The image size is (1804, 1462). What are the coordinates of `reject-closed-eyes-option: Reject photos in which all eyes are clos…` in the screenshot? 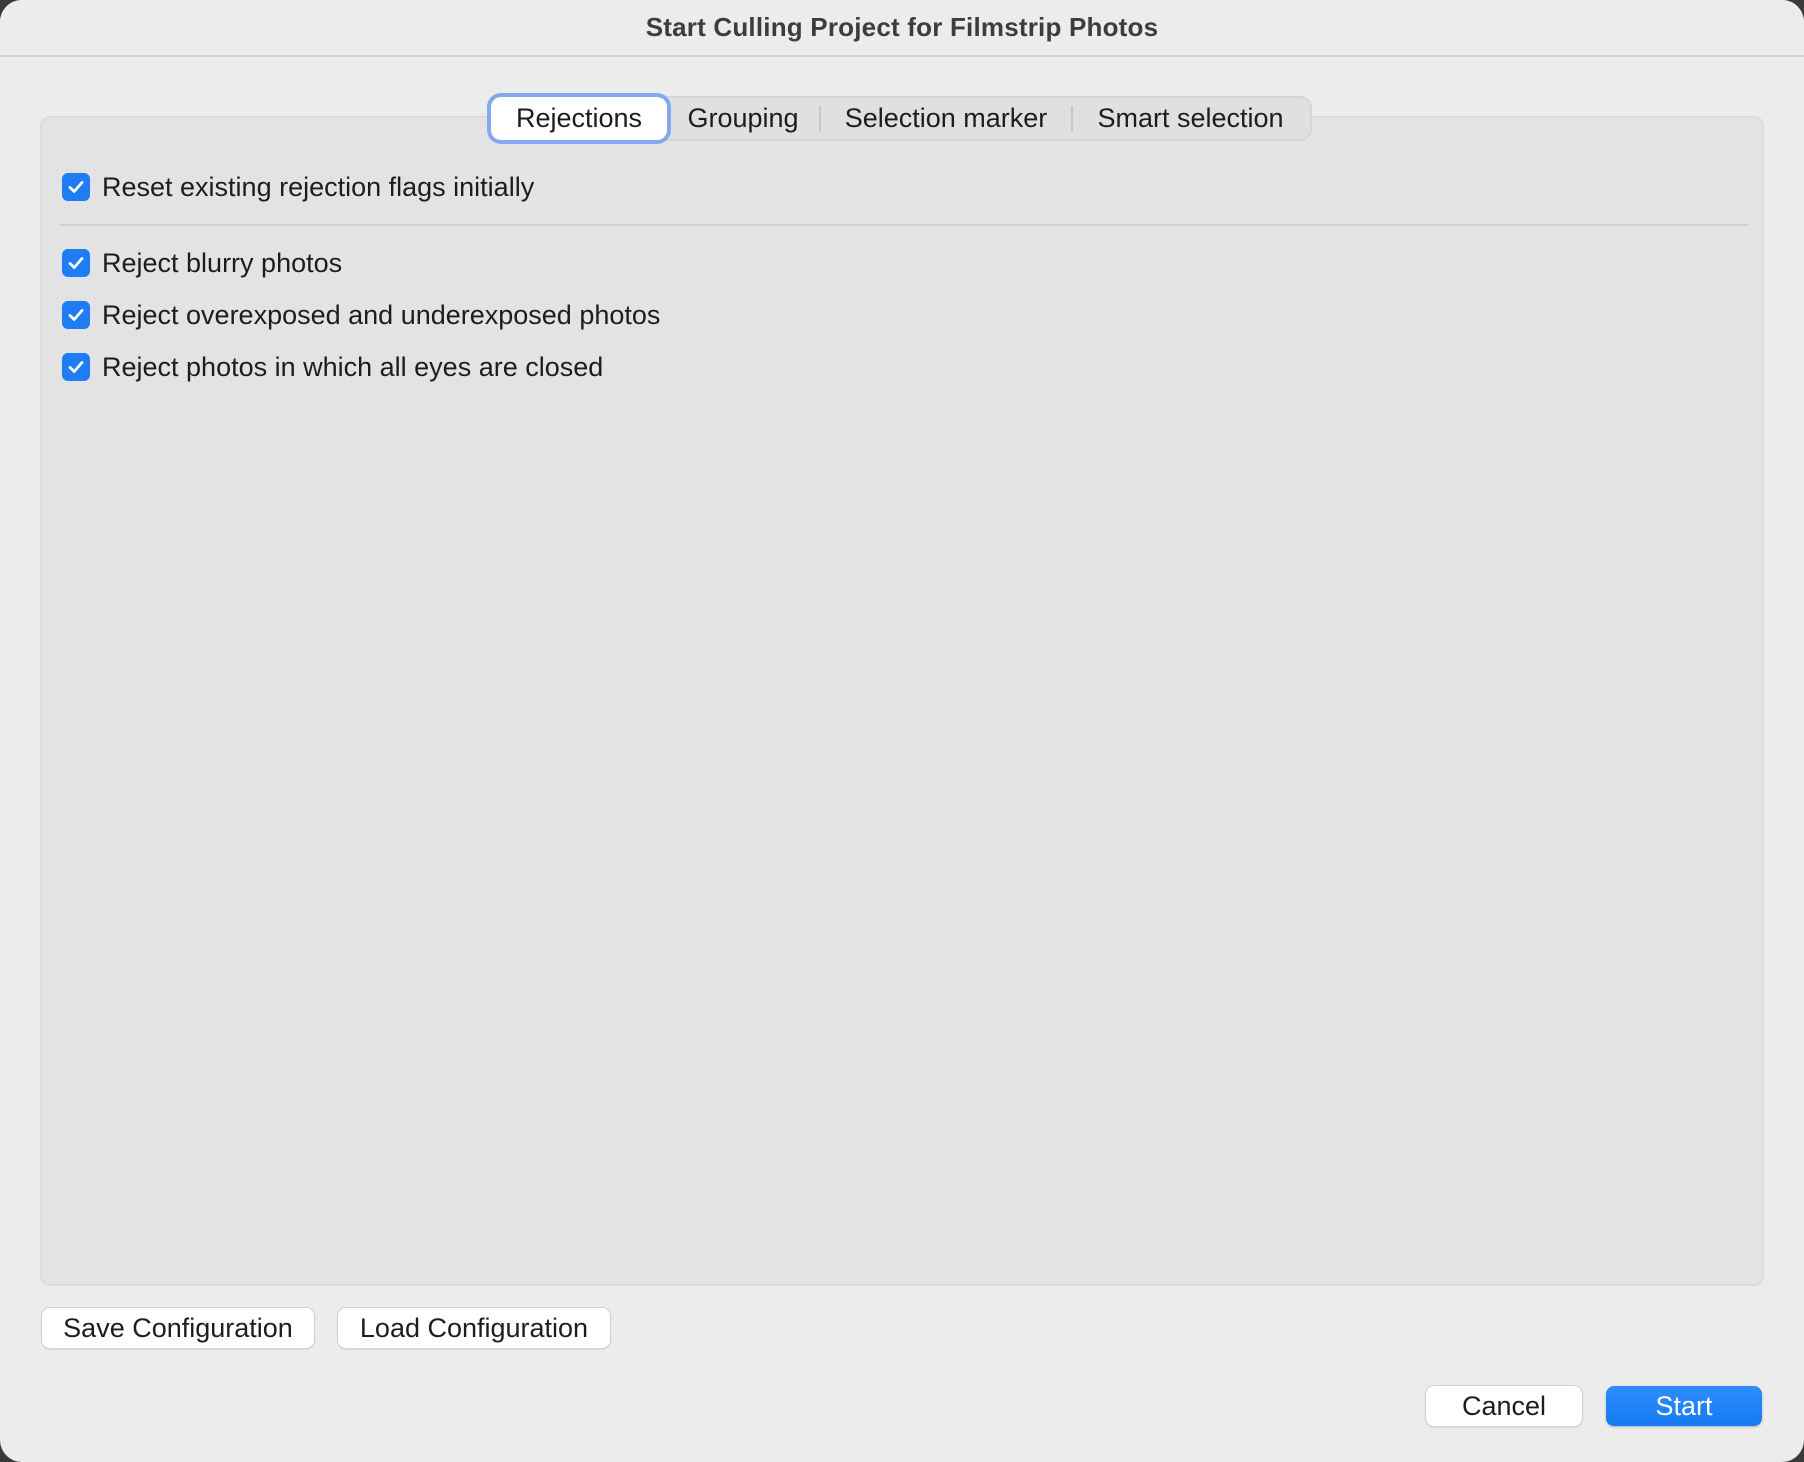 It's located at (332, 367).